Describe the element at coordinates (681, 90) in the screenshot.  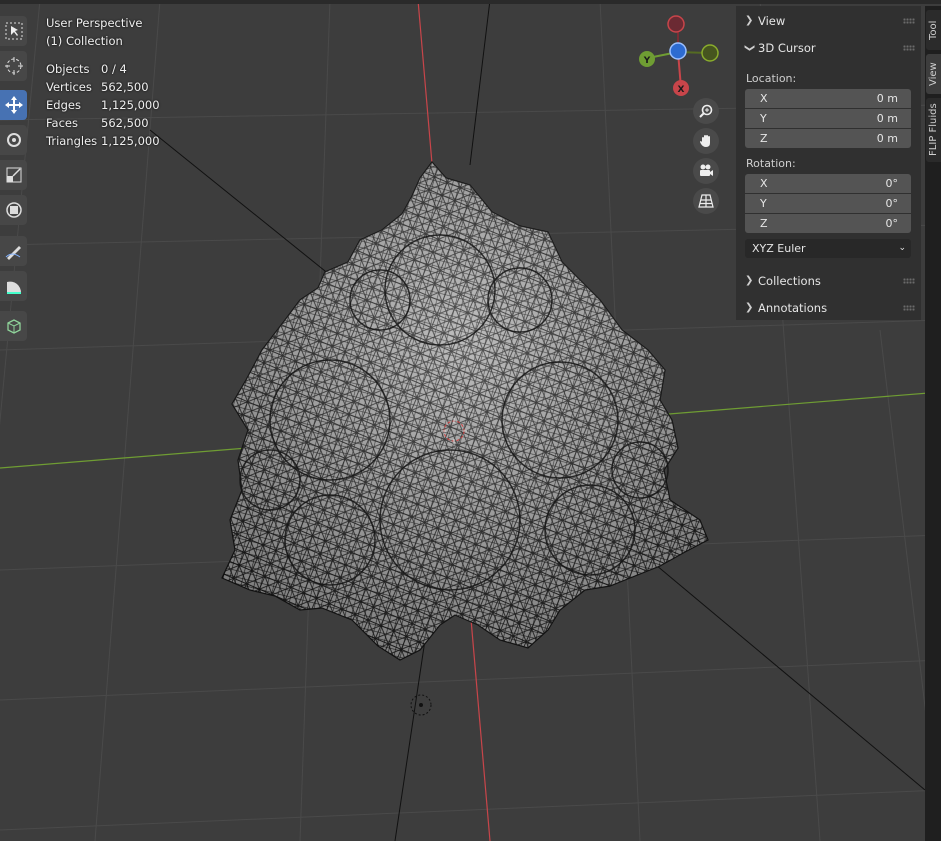
I see `gizmo-x-label: X` at that location.